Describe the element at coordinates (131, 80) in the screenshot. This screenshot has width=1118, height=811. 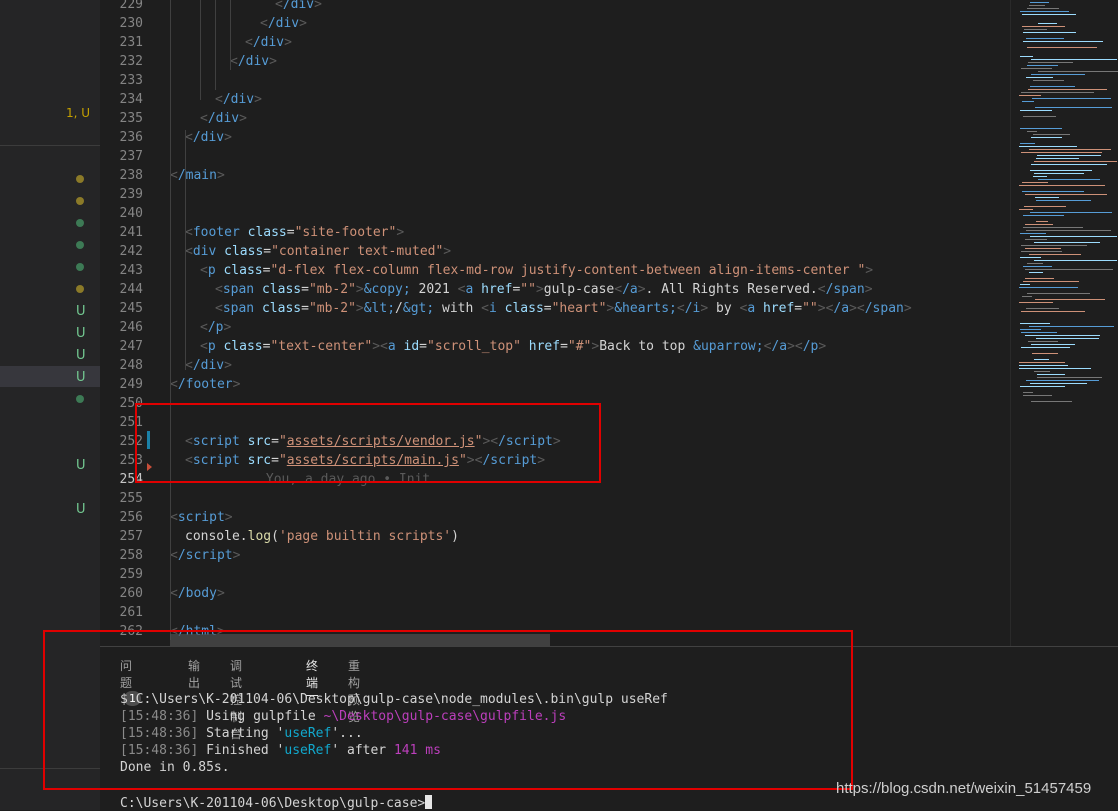
I see `line-number: 233` at that location.